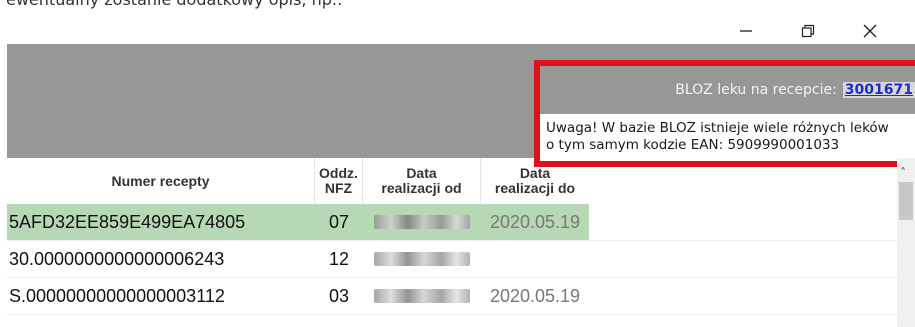 The width and height of the screenshot is (915, 327). What do you see at coordinates (339, 181) in the screenshot?
I see `header-nfz: Oddz. NFZ` at bounding box center [339, 181].